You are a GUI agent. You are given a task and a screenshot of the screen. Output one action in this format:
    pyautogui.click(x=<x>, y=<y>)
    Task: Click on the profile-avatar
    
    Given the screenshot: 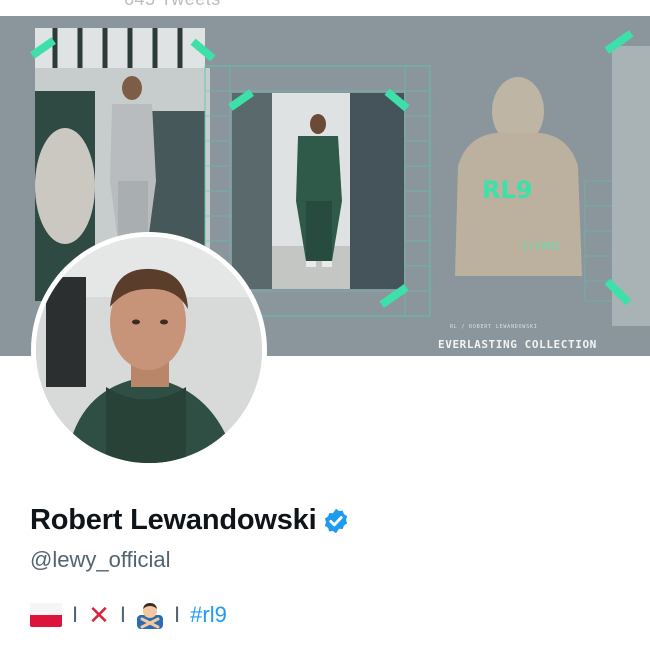 What is the action you would take?
    pyautogui.click(x=149, y=350)
    